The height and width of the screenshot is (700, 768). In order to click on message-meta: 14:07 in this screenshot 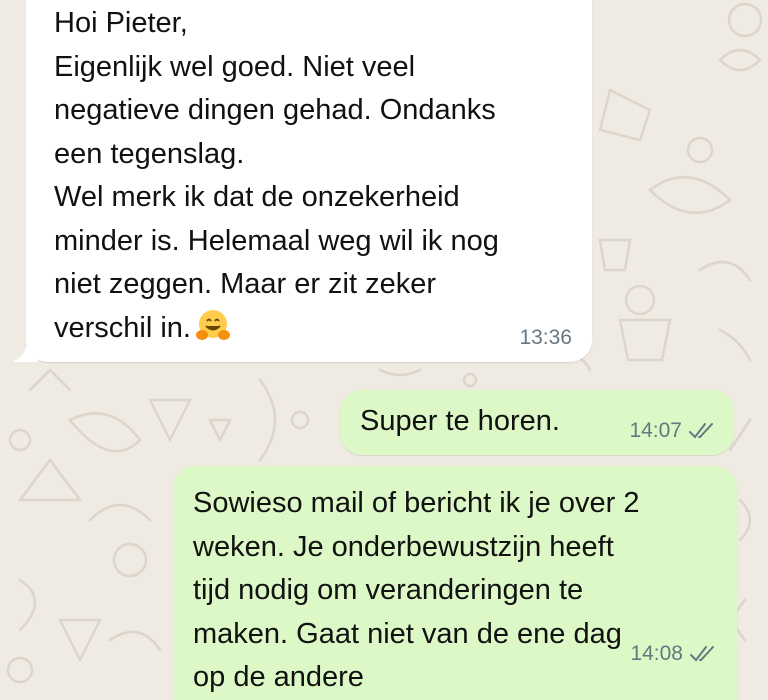, I will do `click(672, 431)`.